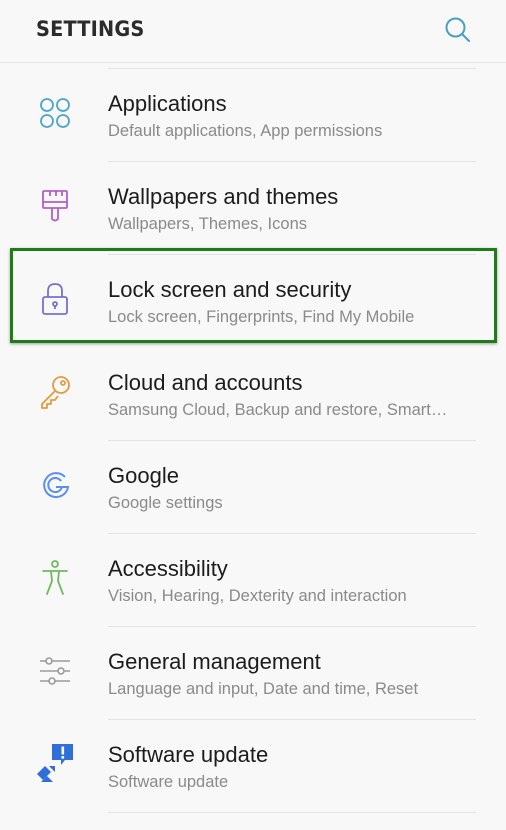 This screenshot has height=830, width=506. I want to click on item-title: Software update, so click(188, 754).